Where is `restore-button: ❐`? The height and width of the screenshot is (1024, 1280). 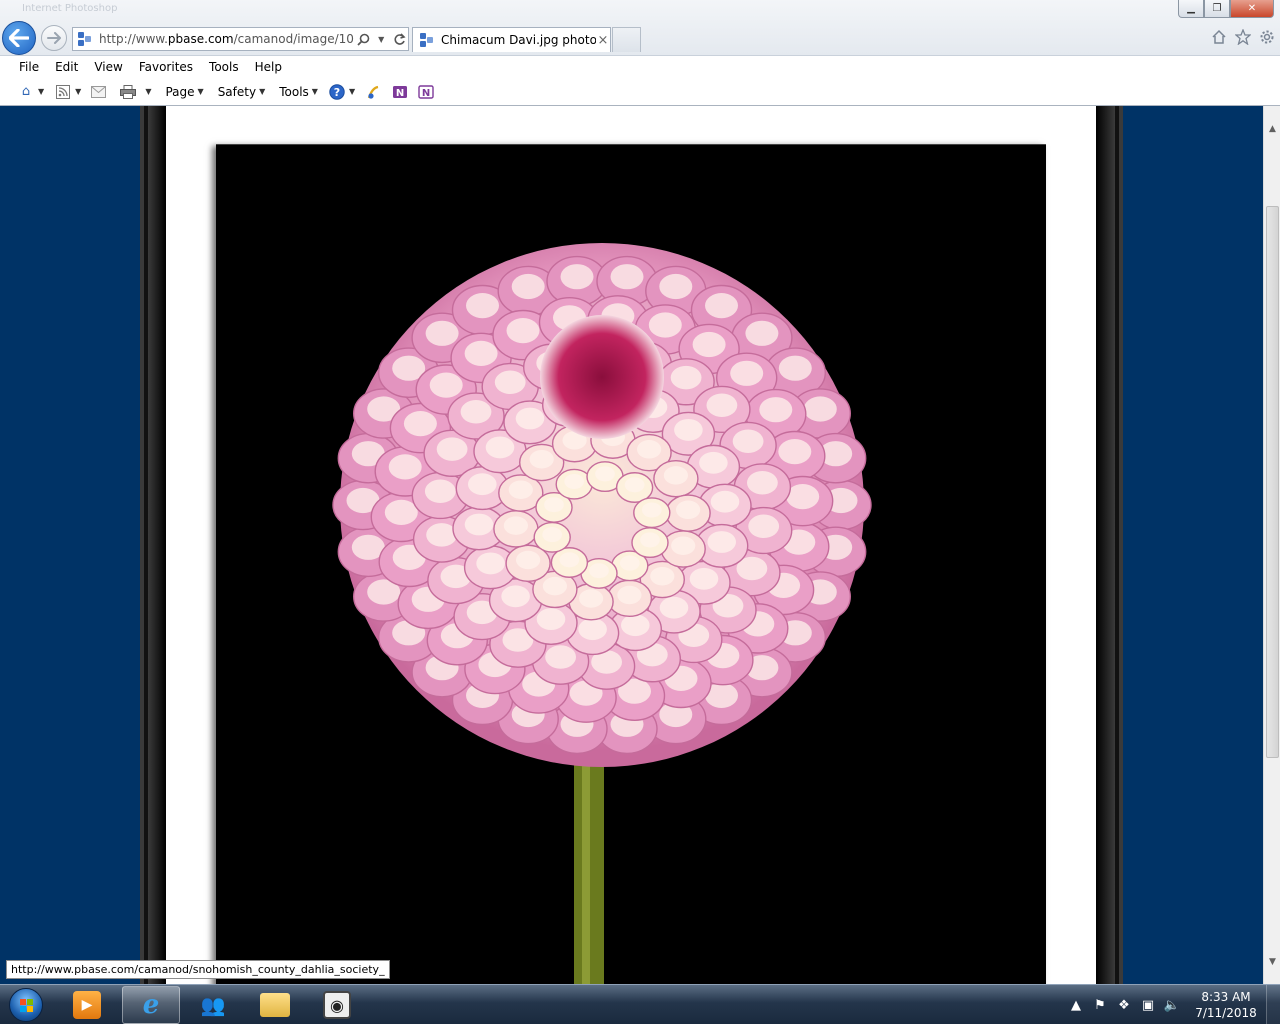
restore-button: ❐ is located at coordinates (1217, 9).